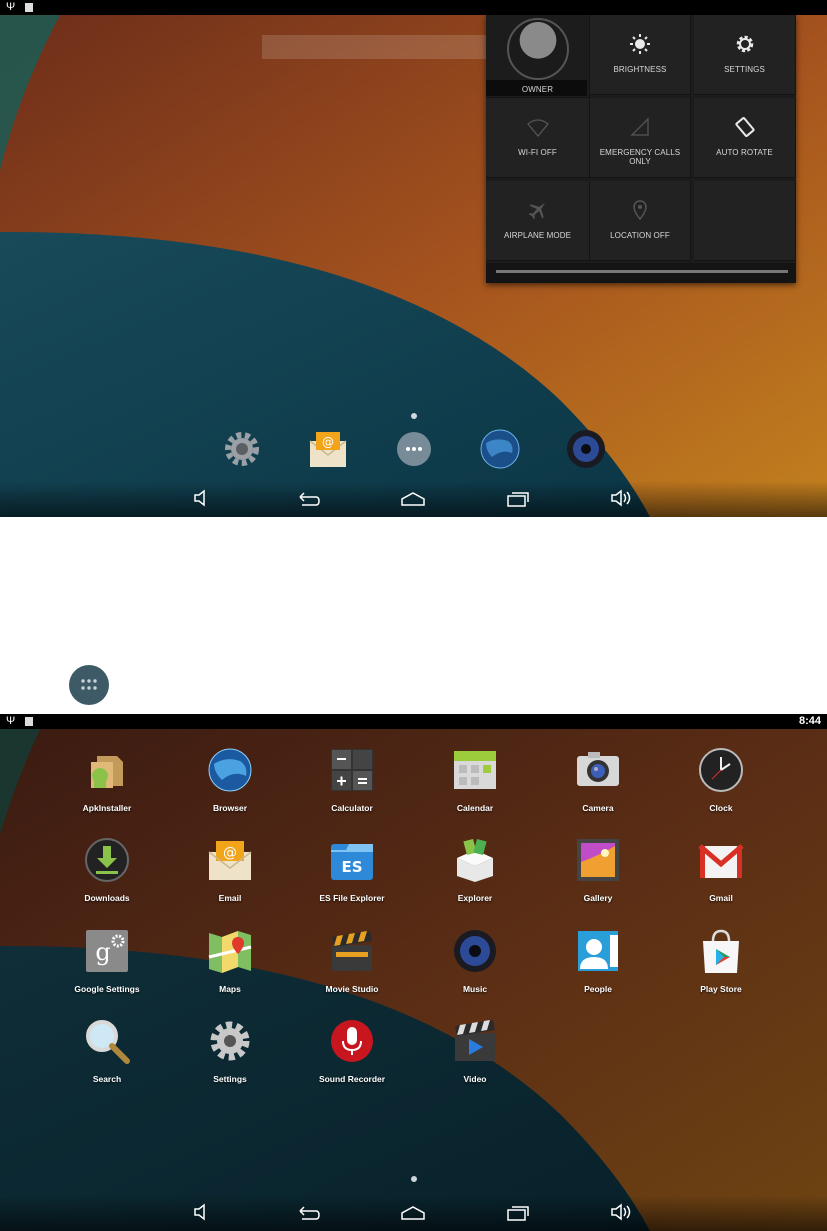  I want to click on movie-studio-icon, so click(352, 951).